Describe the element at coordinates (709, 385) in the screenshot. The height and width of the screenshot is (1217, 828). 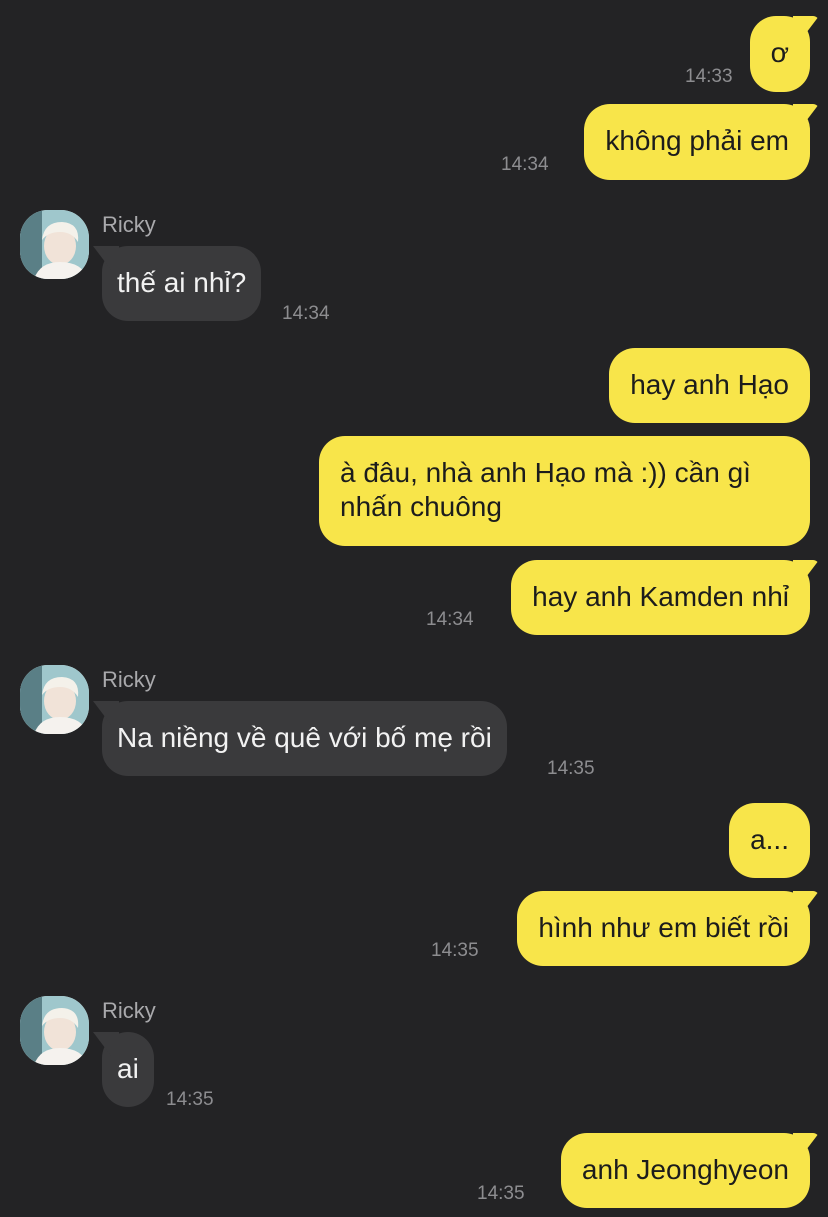
I see `outgoing-message: hay anh Hạo` at that location.